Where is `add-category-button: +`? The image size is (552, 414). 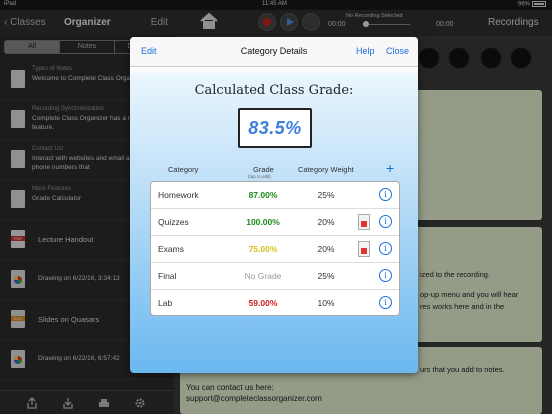
add-category-button: + is located at coordinates (390, 168).